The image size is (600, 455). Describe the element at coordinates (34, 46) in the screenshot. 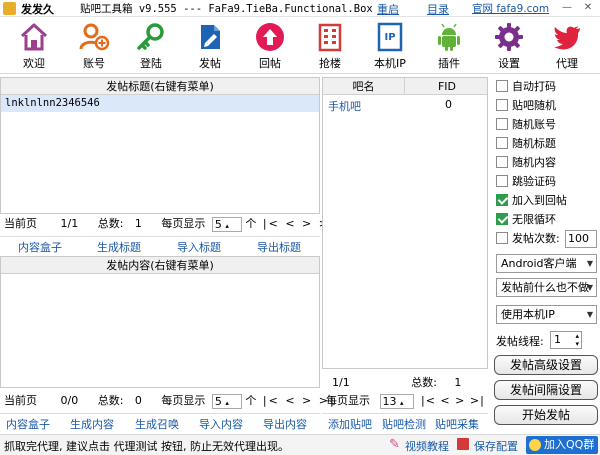

I see `toolbar-welcome-button: 欢迎` at that location.